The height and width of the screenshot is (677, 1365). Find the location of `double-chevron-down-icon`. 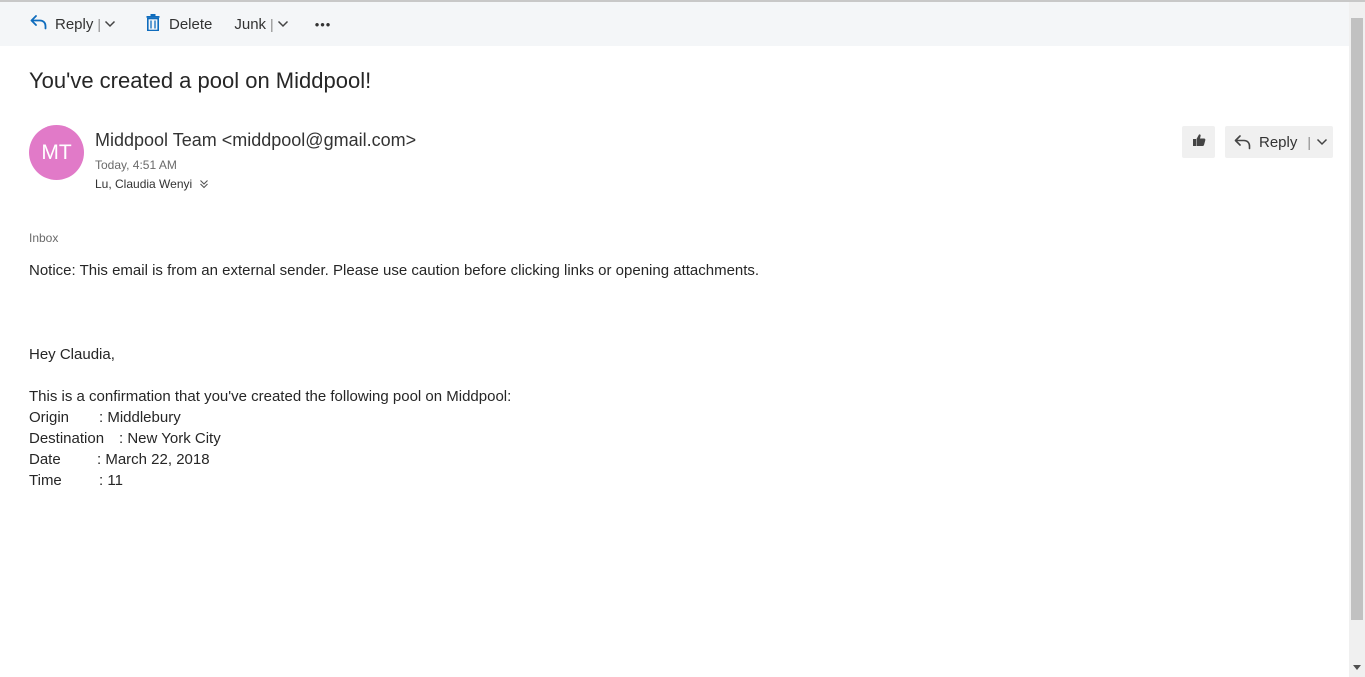

double-chevron-down-icon is located at coordinates (204, 184).